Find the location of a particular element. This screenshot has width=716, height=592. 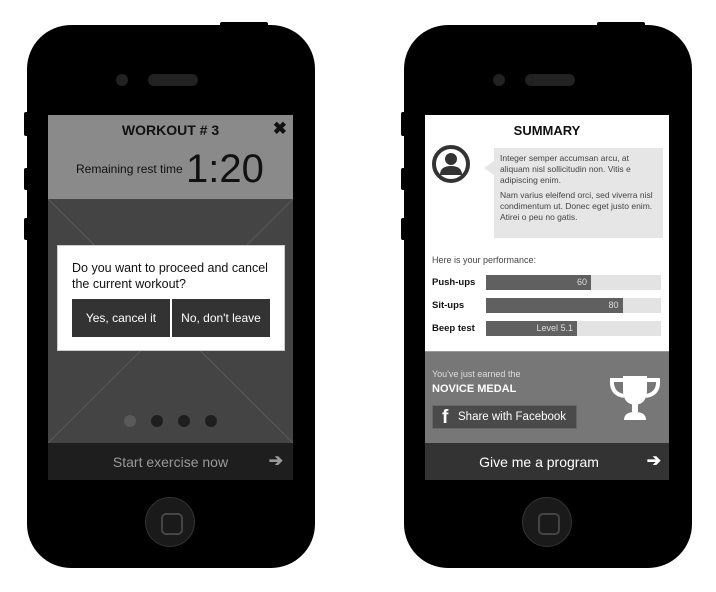

start-exercise-button: Start exercise now ➔ is located at coordinates (170, 461).